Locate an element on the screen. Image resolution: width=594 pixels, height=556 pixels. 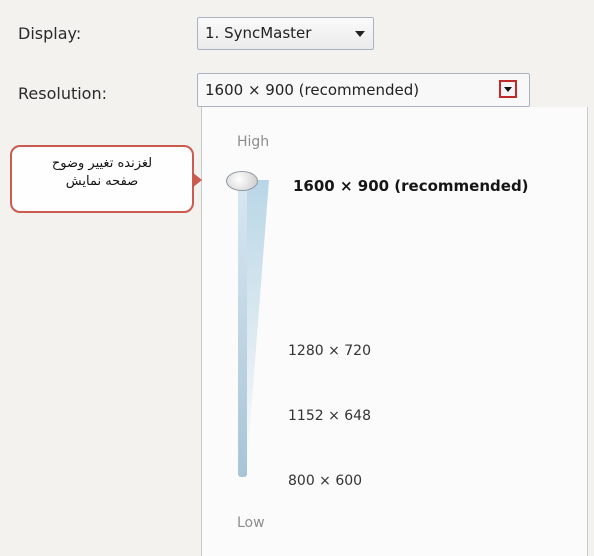
callout-line-2: صفحه نمایش is located at coordinates (102, 181).